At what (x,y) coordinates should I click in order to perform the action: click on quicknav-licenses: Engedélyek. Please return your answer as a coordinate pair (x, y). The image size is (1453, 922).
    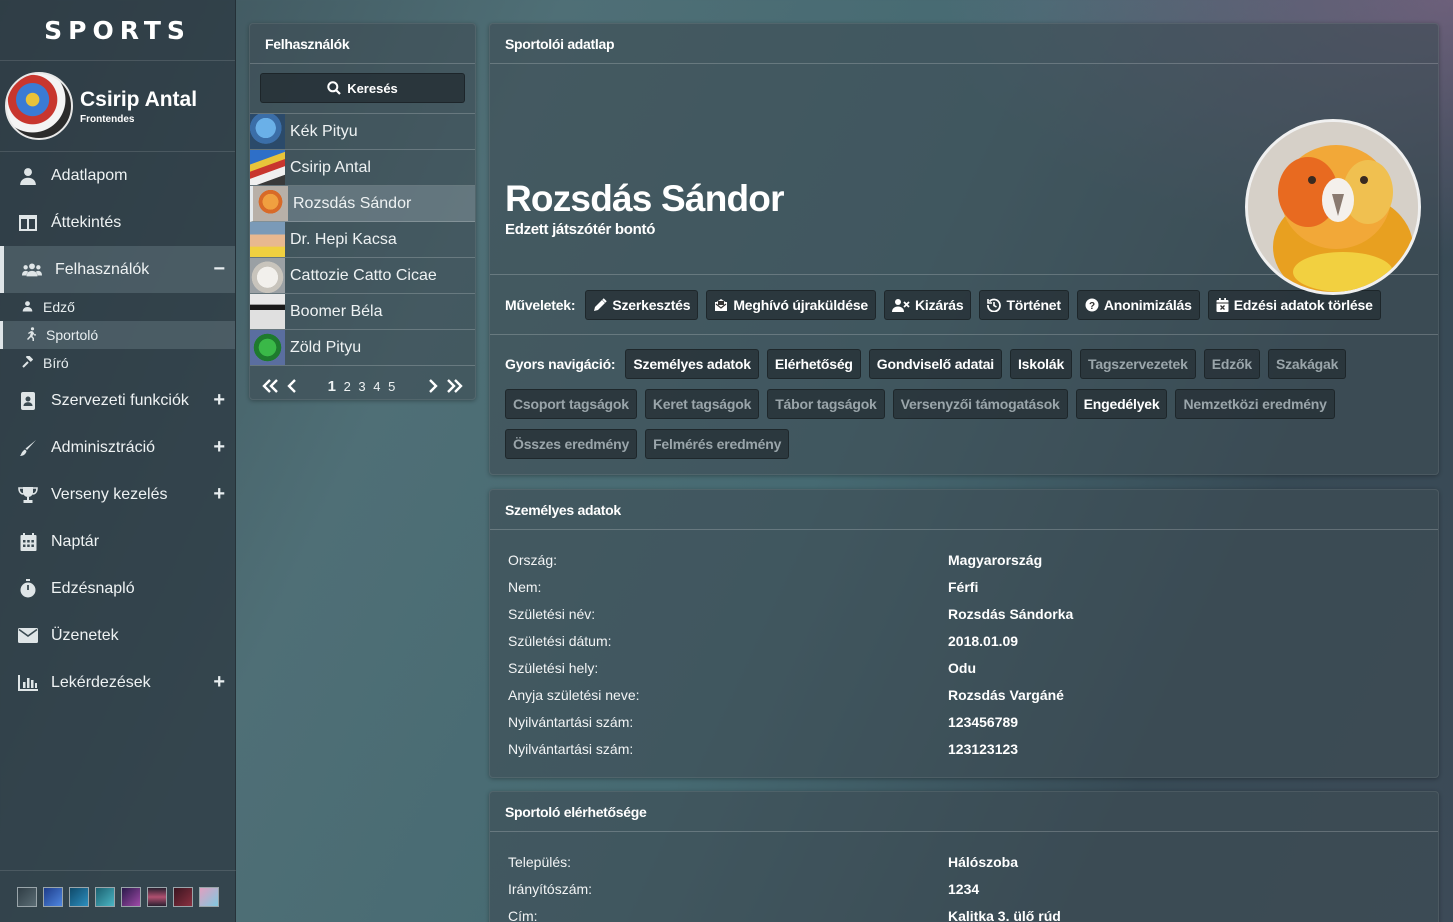
    Looking at the image, I should click on (1121, 404).